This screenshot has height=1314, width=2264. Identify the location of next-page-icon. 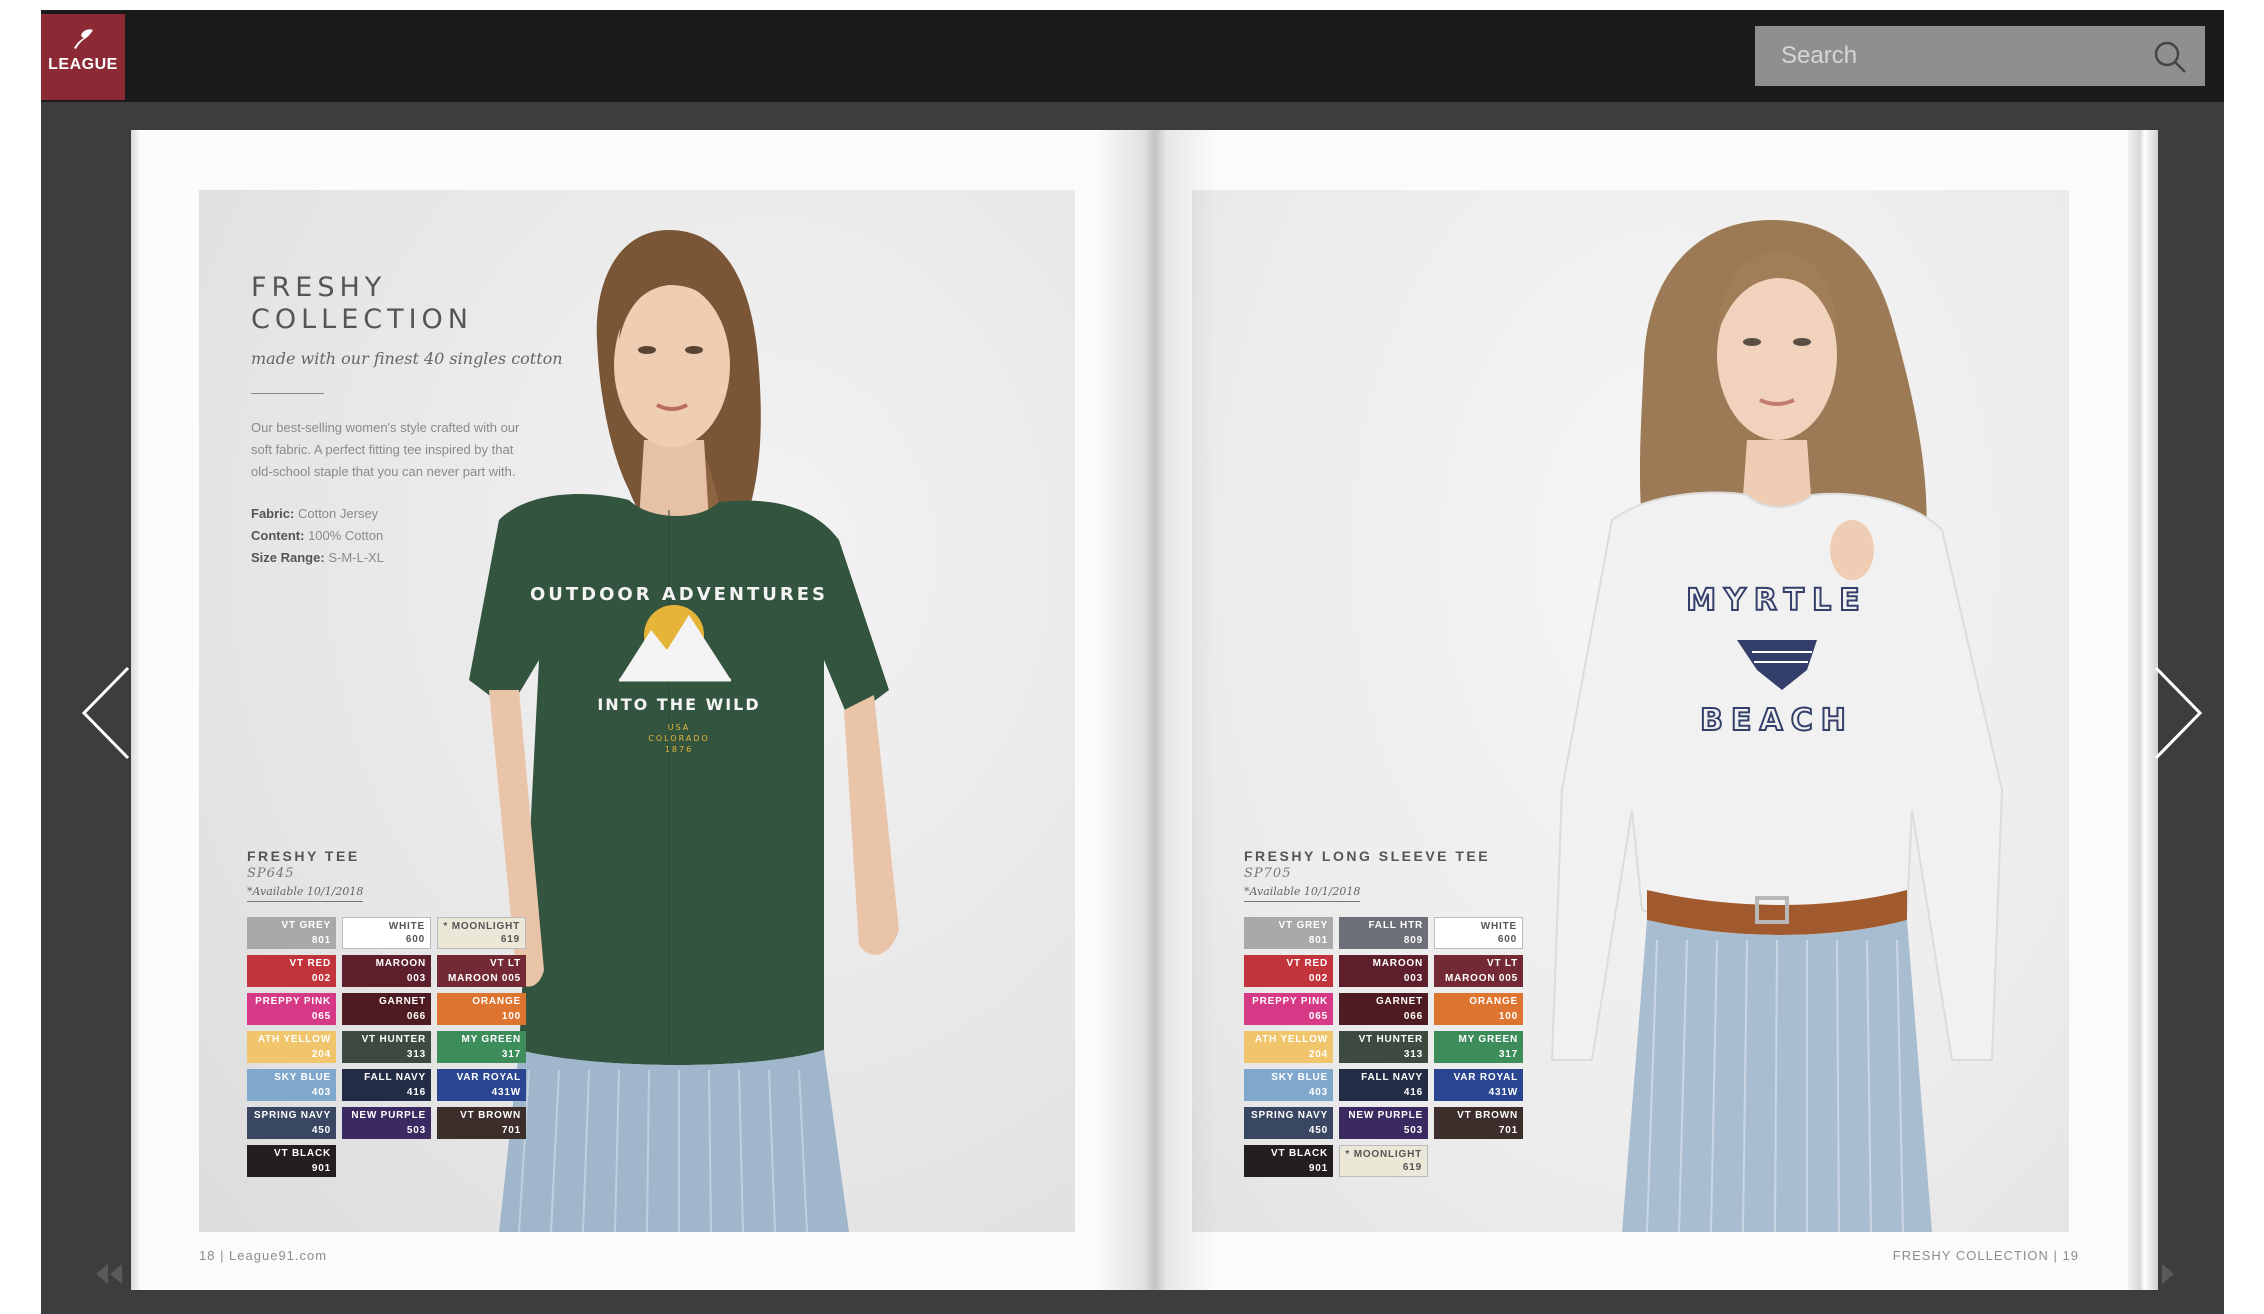
(2176, 713).